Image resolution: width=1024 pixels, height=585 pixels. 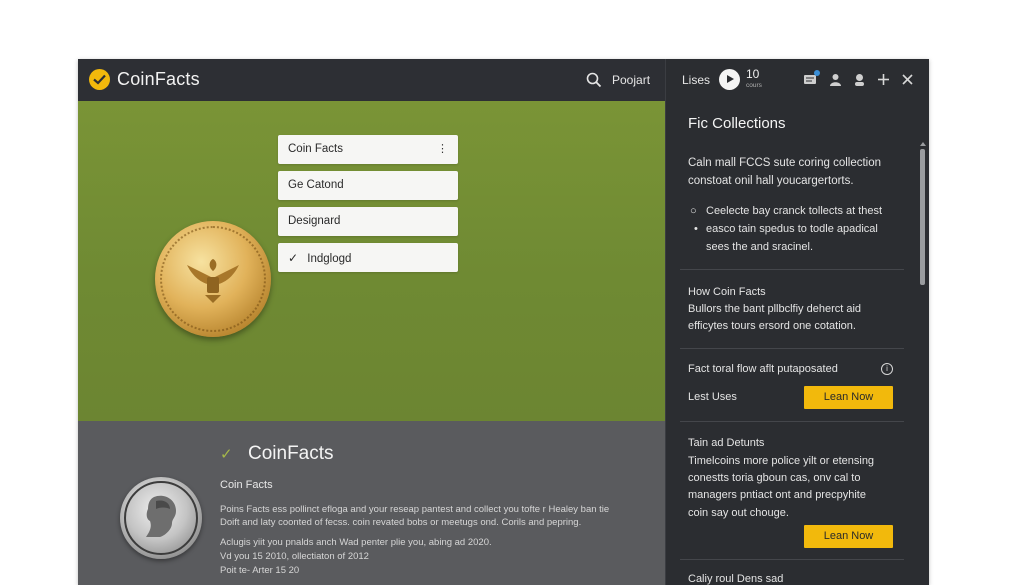 What do you see at coordinates (316, 185) in the screenshot?
I see `menu-item-label: Ge Catond` at bounding box center [316, 185].